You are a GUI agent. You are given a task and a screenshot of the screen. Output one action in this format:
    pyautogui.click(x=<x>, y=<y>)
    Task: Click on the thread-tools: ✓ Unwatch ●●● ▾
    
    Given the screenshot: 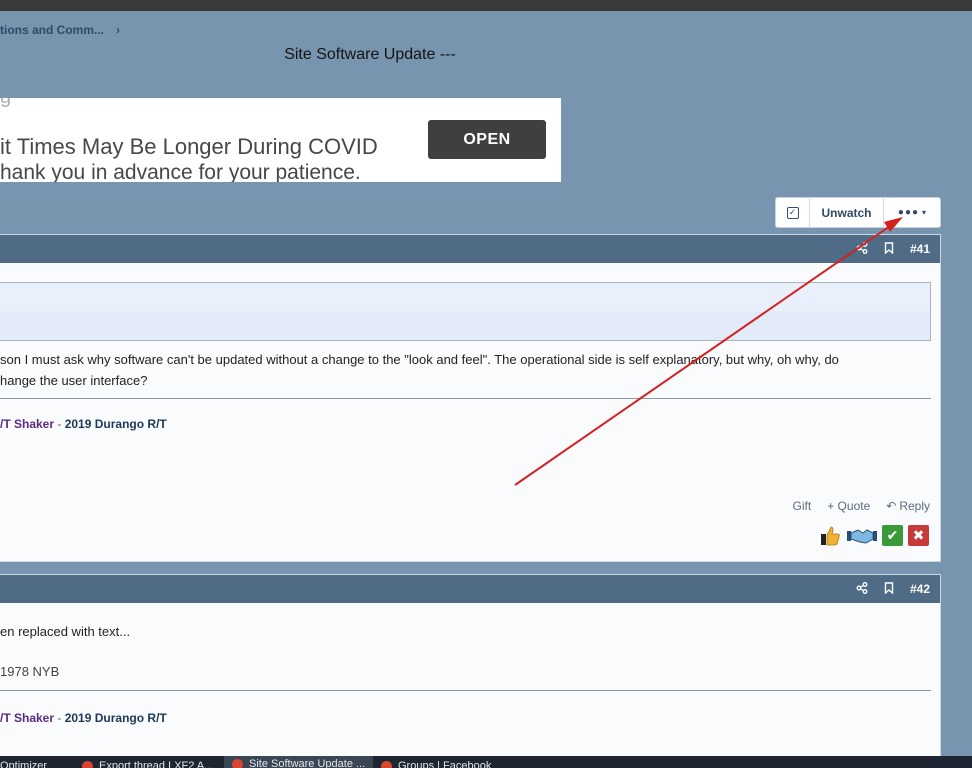 What is the action you would take?
    pyautogui.click(x=858, y=212)
    